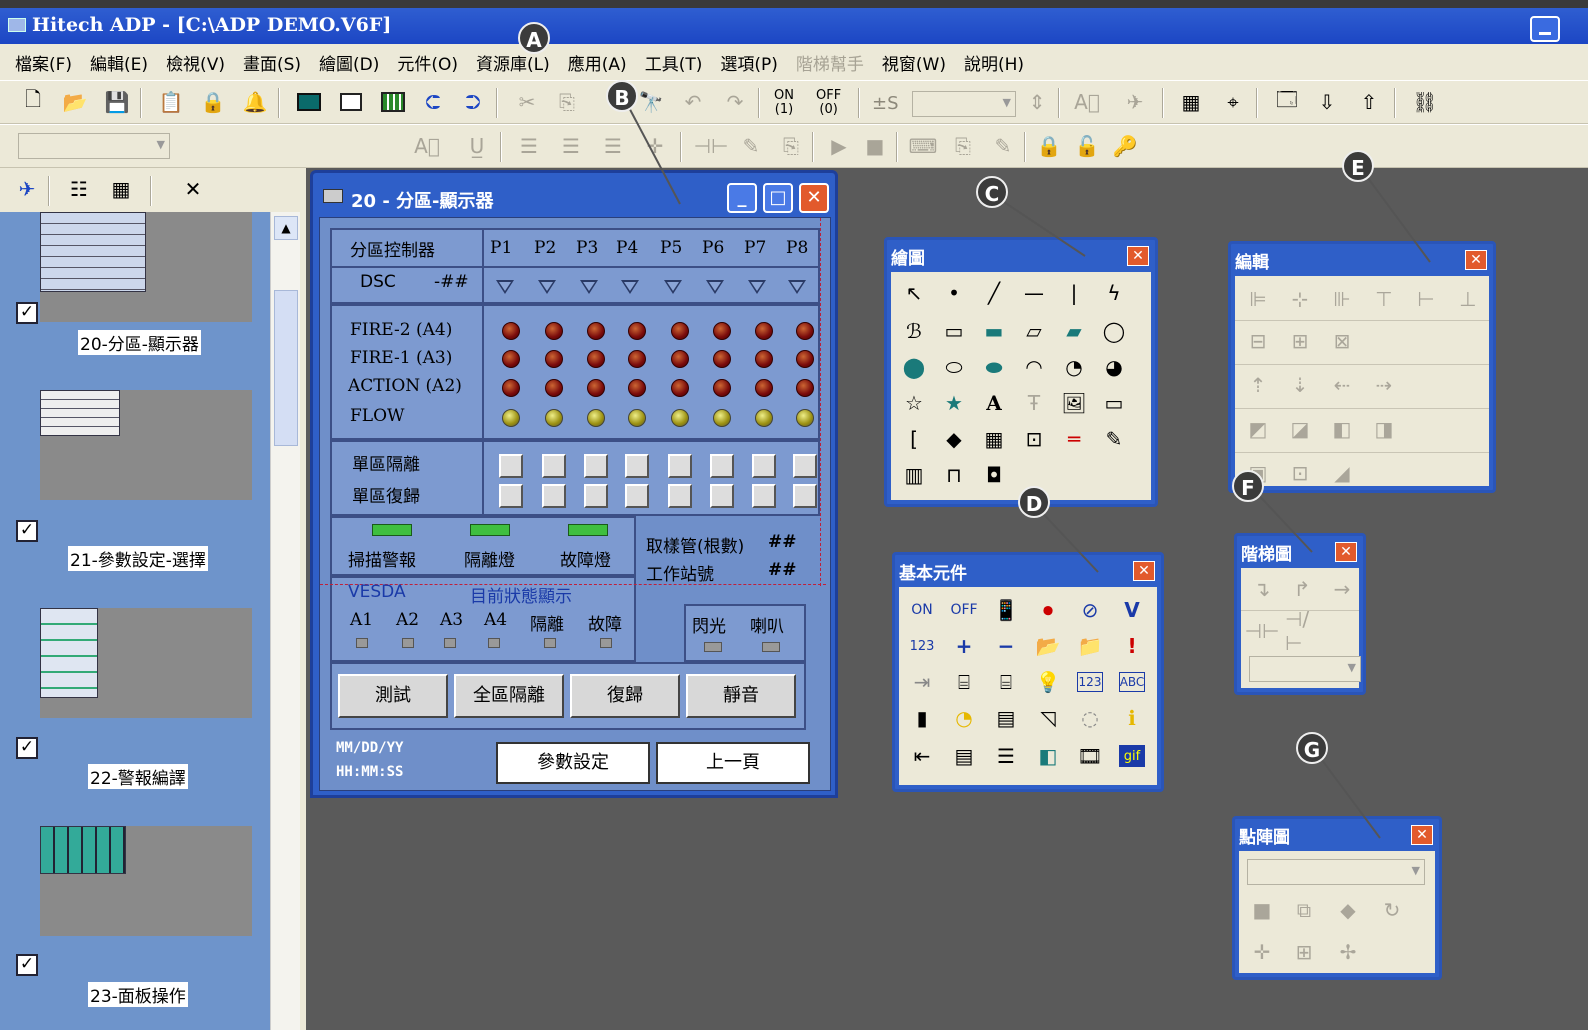 This screenshot has height=1030, width=1588. I want to click on callout-marker-c: C, so click(992, 192).